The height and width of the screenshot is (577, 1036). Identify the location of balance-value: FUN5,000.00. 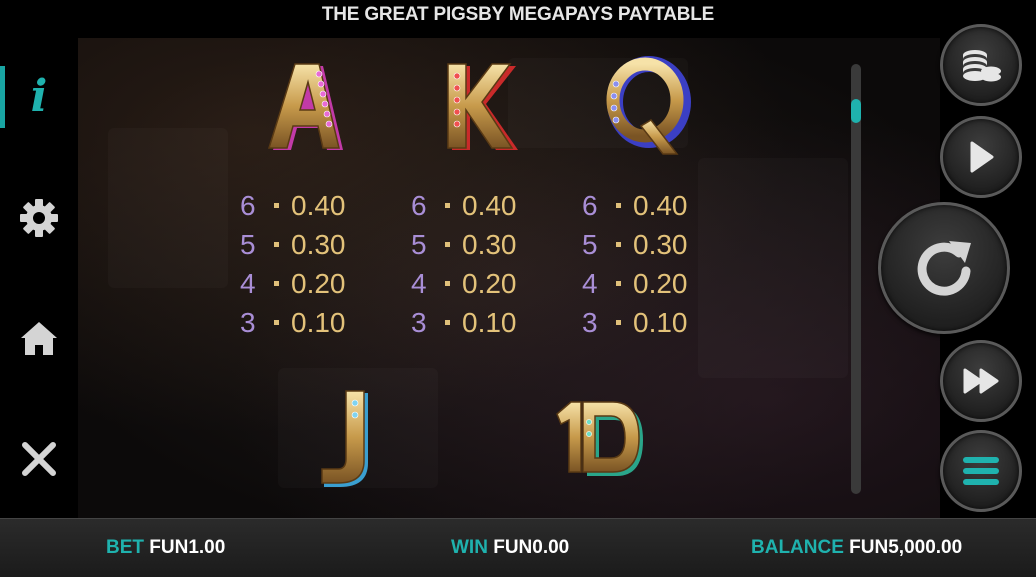
(906, 547).